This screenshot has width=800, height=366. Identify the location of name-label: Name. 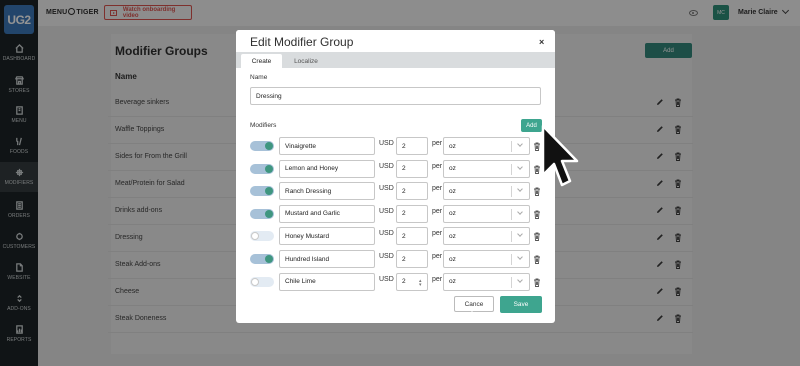
(259, 77).